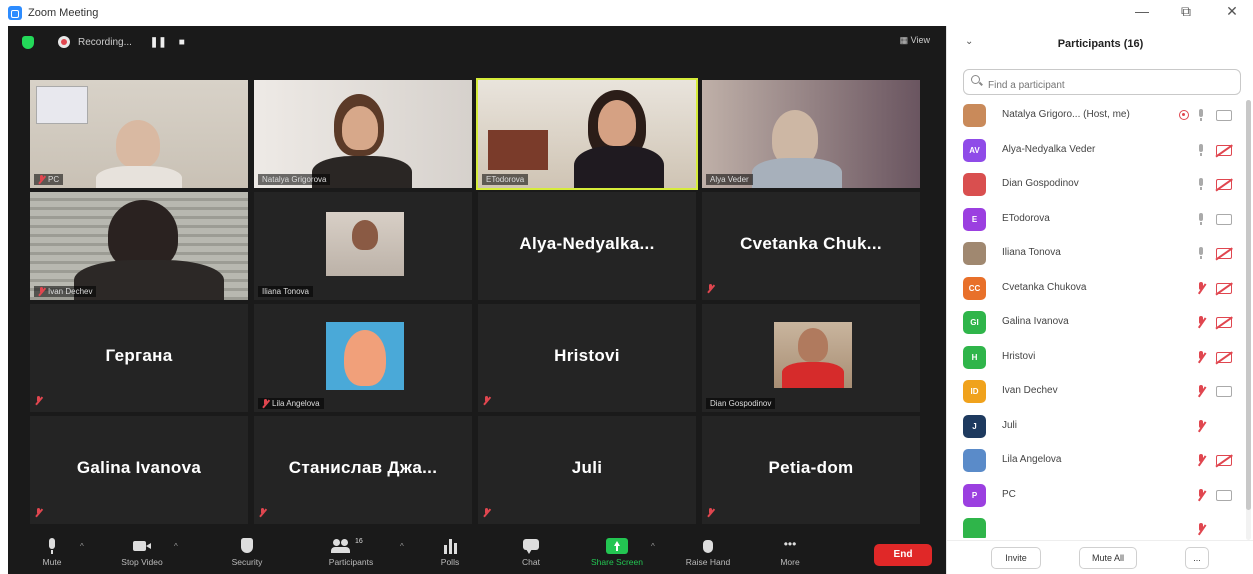  Describe the element at coordinates (158, 42) in the screenshot. I see `pause-recording-button: ❚❚` at that location.